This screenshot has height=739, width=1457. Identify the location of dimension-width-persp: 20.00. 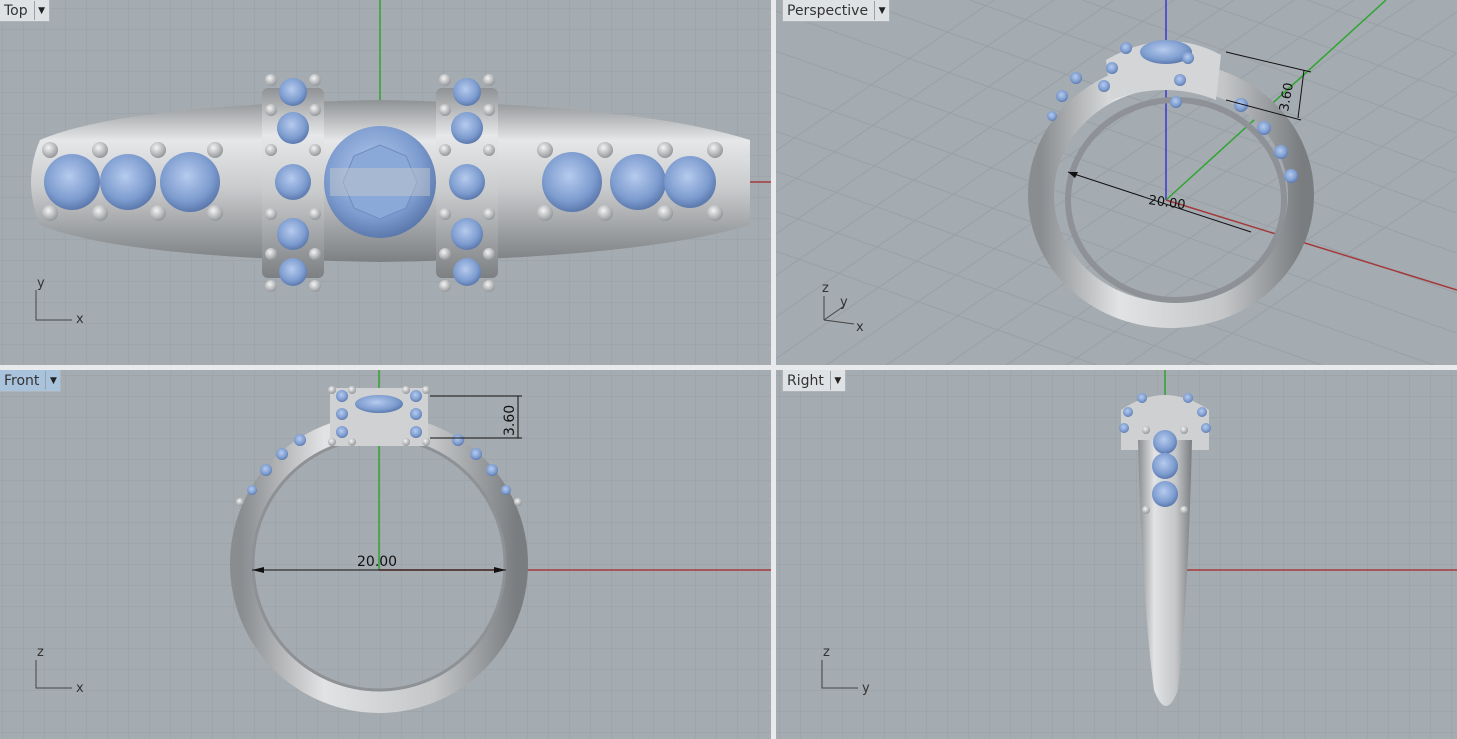
(1159, 202).